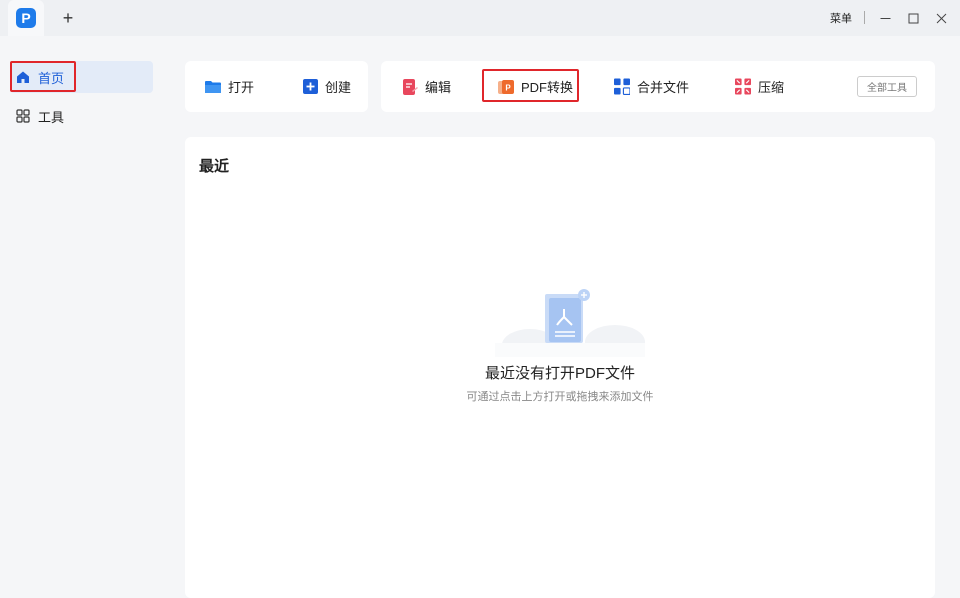 The image size is (960, 598). I want to click on svg-text: P, so click(508, 87).